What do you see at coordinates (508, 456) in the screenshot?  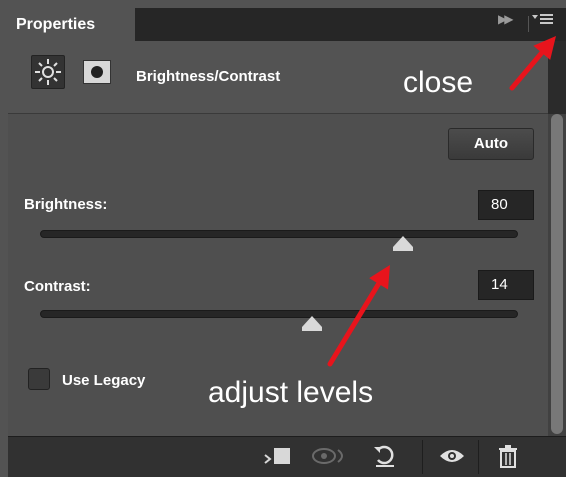 I see `trash-icon` at bounding box center [508, 456].